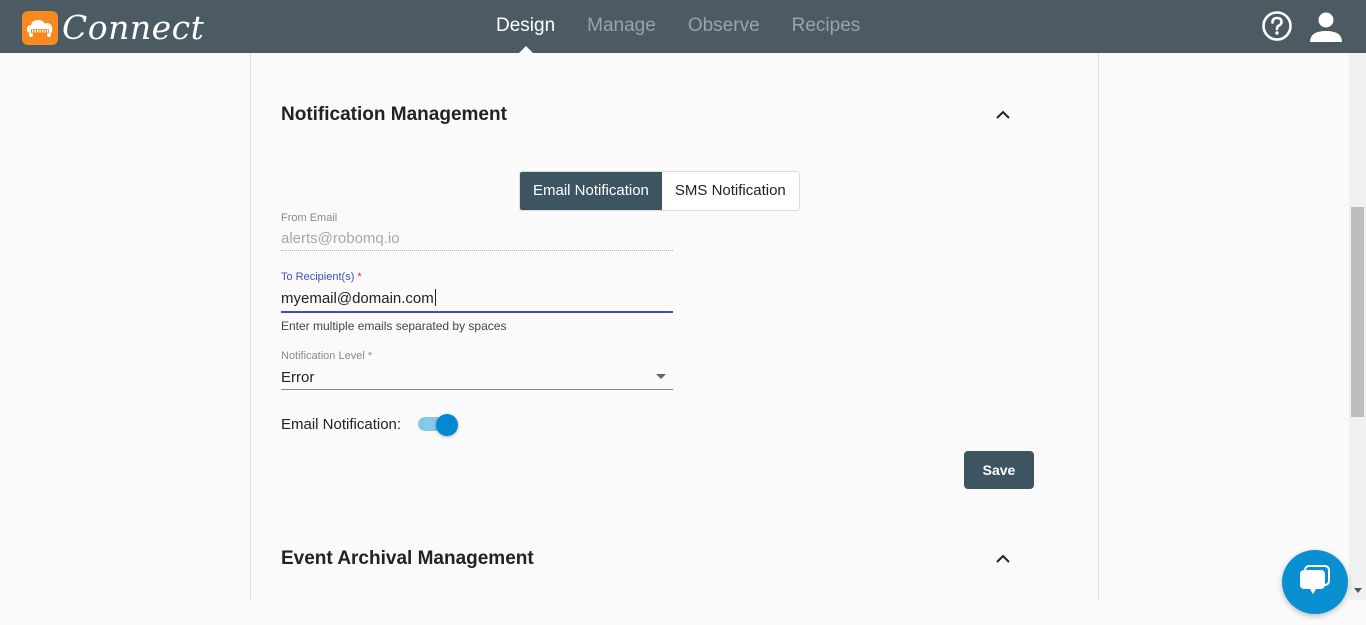 Image resolution: width=1366 pixels, height=625 pixels. I want to click on nav-tab-label: Design, so click(526, 25).